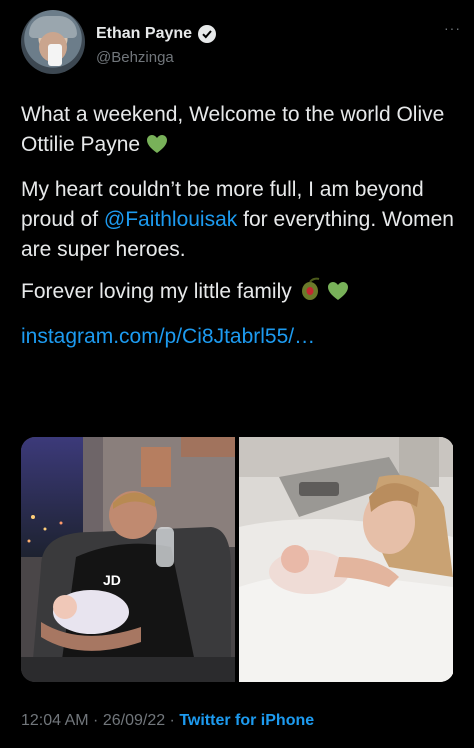 This screenshot has height=748, width=474. I want to click on author-handle: @Behzinga, so click(135, 57).